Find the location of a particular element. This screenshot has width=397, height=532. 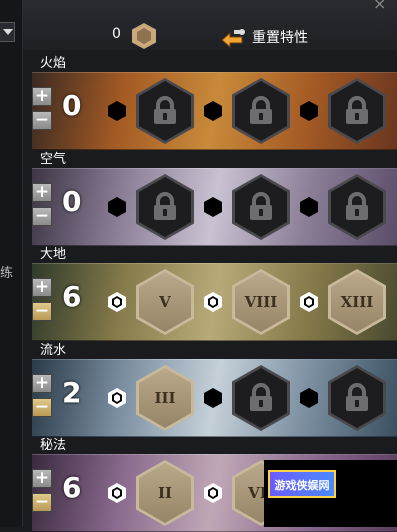

major-trait-numeral: V is located at coordinates (165, 302).